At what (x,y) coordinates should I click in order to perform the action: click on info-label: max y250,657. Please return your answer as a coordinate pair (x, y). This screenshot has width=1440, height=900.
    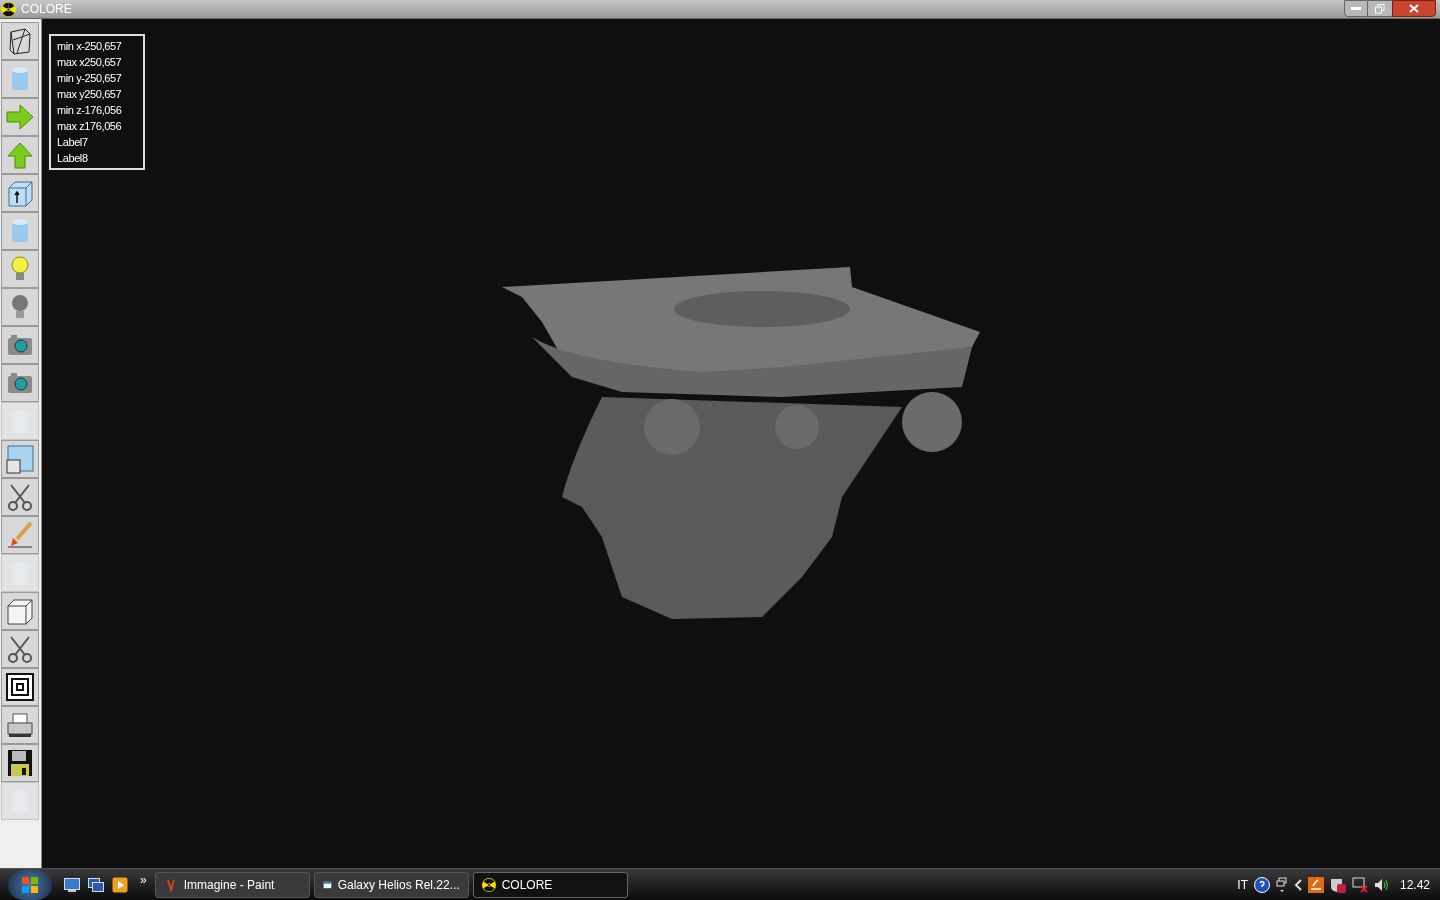
    Looking at the image, I should click on (90, 94).